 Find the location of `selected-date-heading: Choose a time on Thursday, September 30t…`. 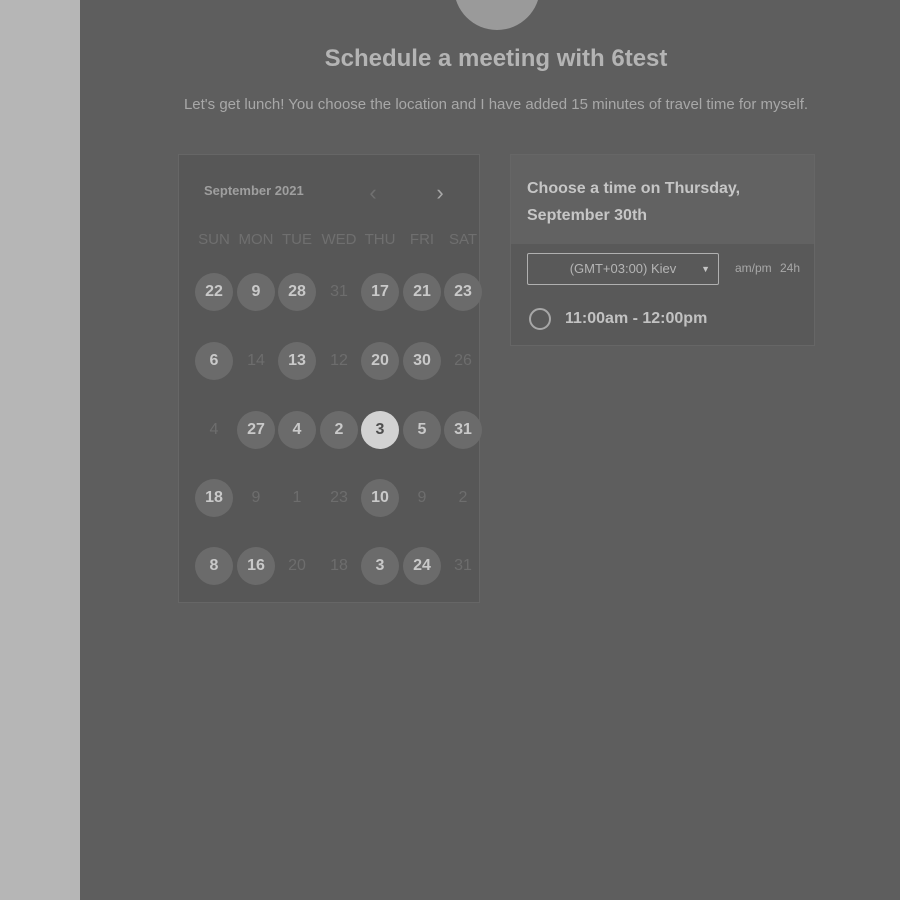

selected-date-heading: Choose a time on Thursday, September 30t… is located at coordinates (634, 202).